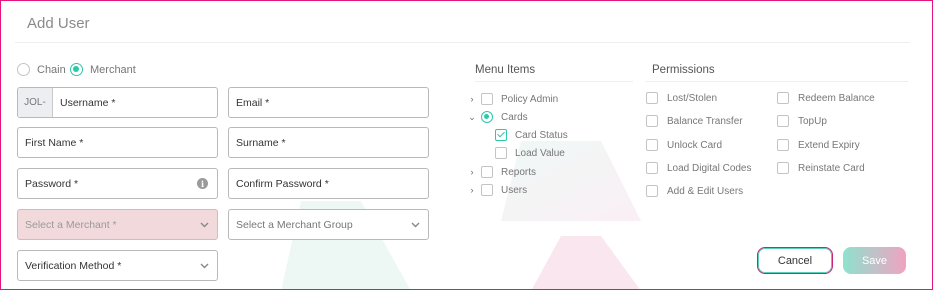 This screenshot has height=290, width=933. Describe the element at coordinates (795, 260) in the screenshot. I see `cancel-button: Cancel` at that location.